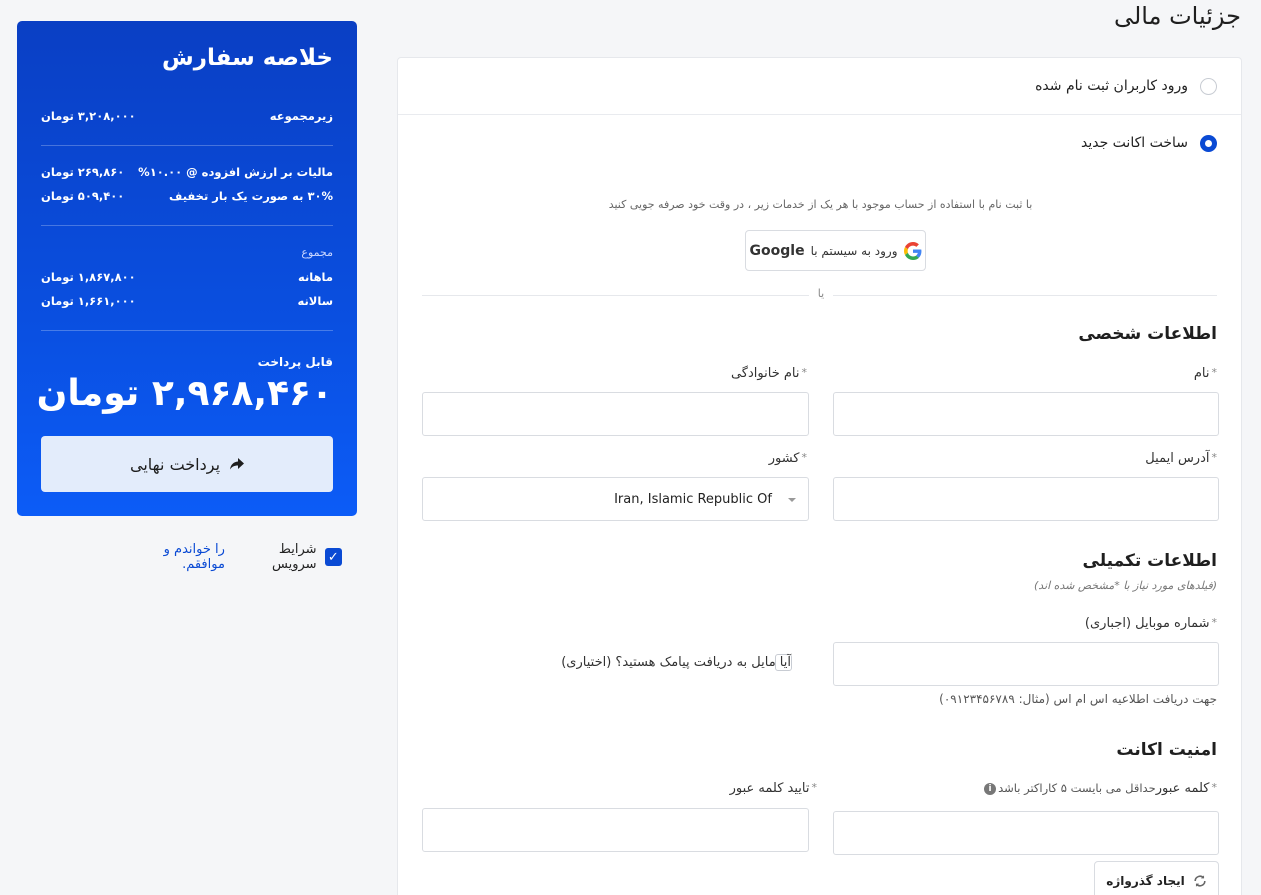 The height and width of the screenshot is (895, 1261). I want to click on subtotal-row: زیرمجموعه ۳,۲۰۸,۰۰۰ تومان, so click(187, 116).